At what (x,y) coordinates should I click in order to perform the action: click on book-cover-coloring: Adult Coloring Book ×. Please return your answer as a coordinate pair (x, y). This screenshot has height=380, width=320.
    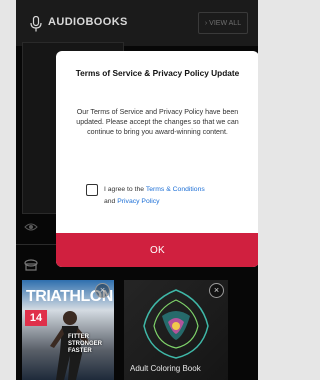
    Looking at the image, I should click on (176, 330).